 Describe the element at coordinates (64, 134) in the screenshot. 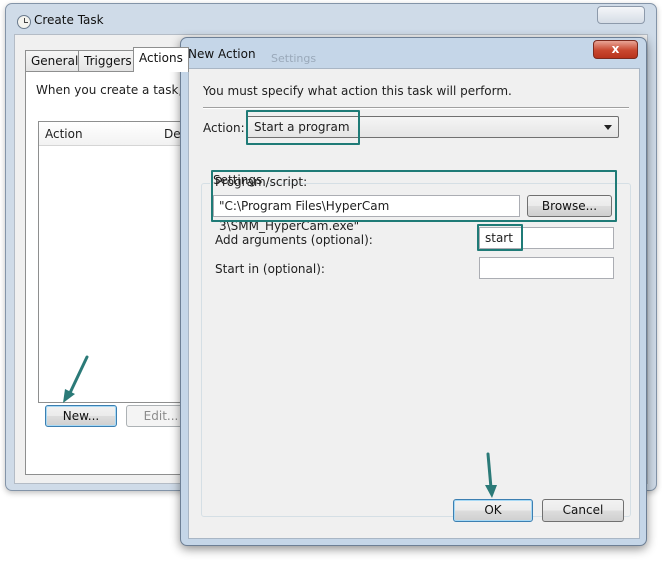

I see `column-header-action: Action` at that location.